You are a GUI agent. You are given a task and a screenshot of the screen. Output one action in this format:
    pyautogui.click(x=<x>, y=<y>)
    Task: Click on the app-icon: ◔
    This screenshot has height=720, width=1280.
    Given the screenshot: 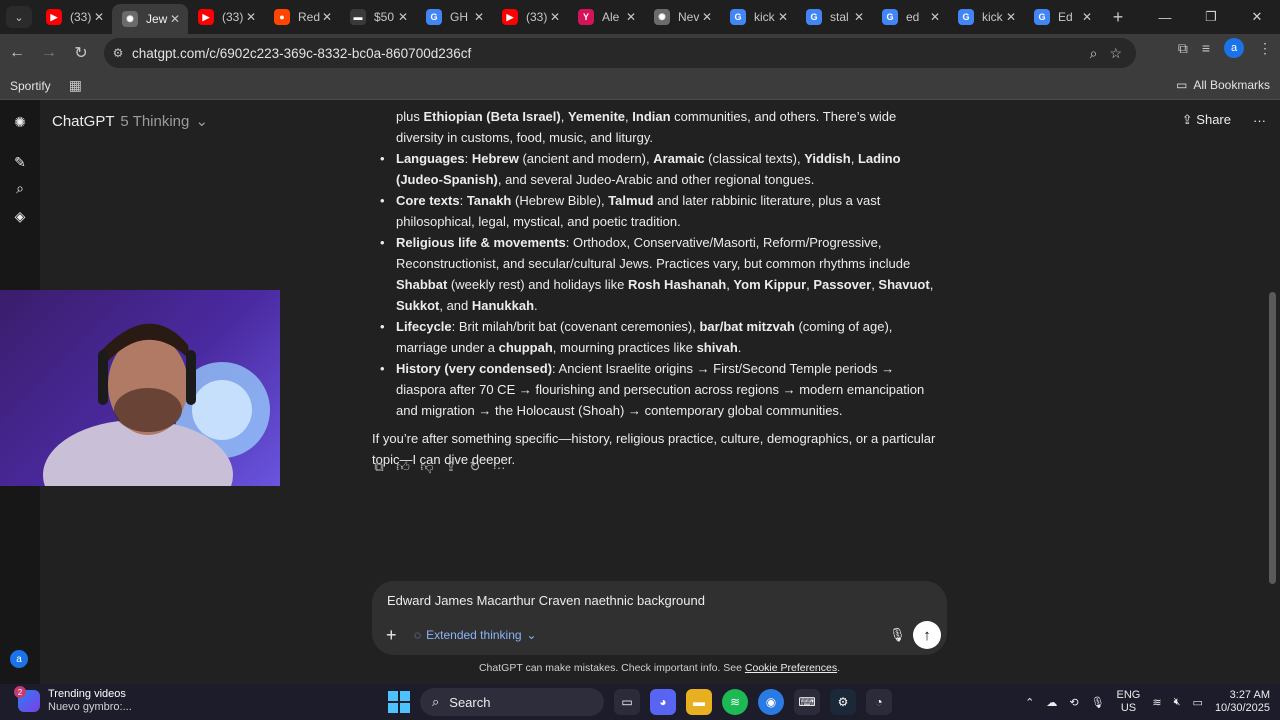 What is the action you would take?
    pyautogui.click(x=879, y=702)
    